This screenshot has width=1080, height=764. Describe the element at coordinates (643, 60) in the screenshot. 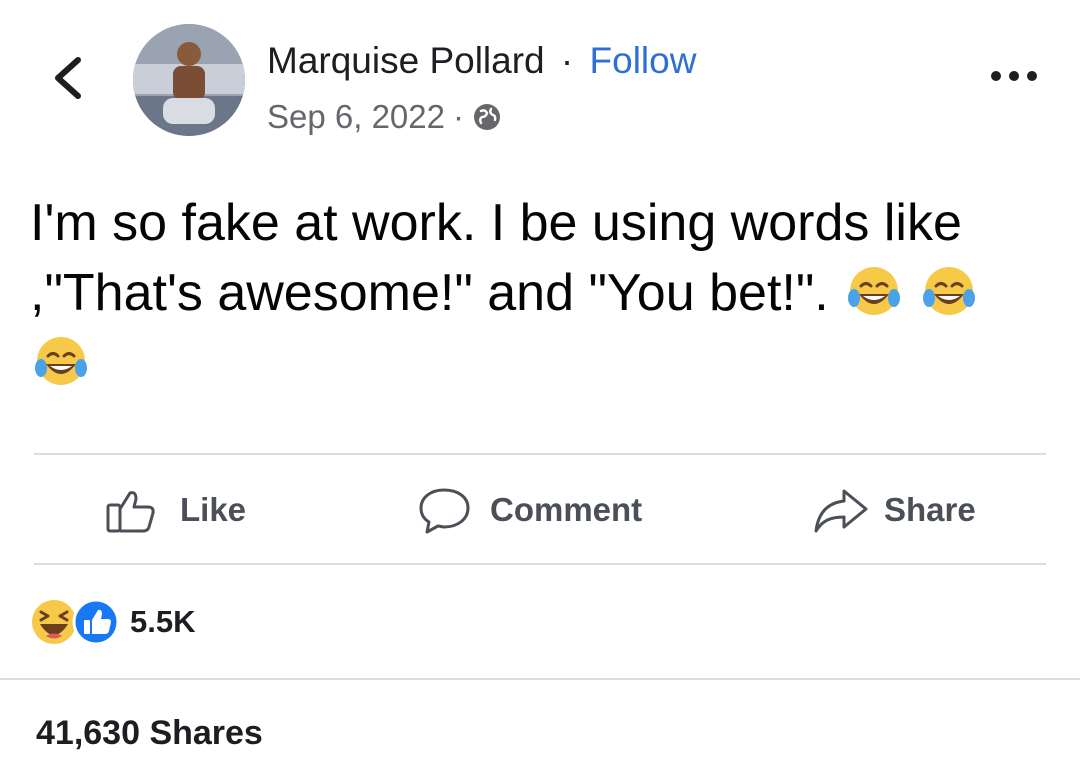

I see `follow-button: Follow` at that location.